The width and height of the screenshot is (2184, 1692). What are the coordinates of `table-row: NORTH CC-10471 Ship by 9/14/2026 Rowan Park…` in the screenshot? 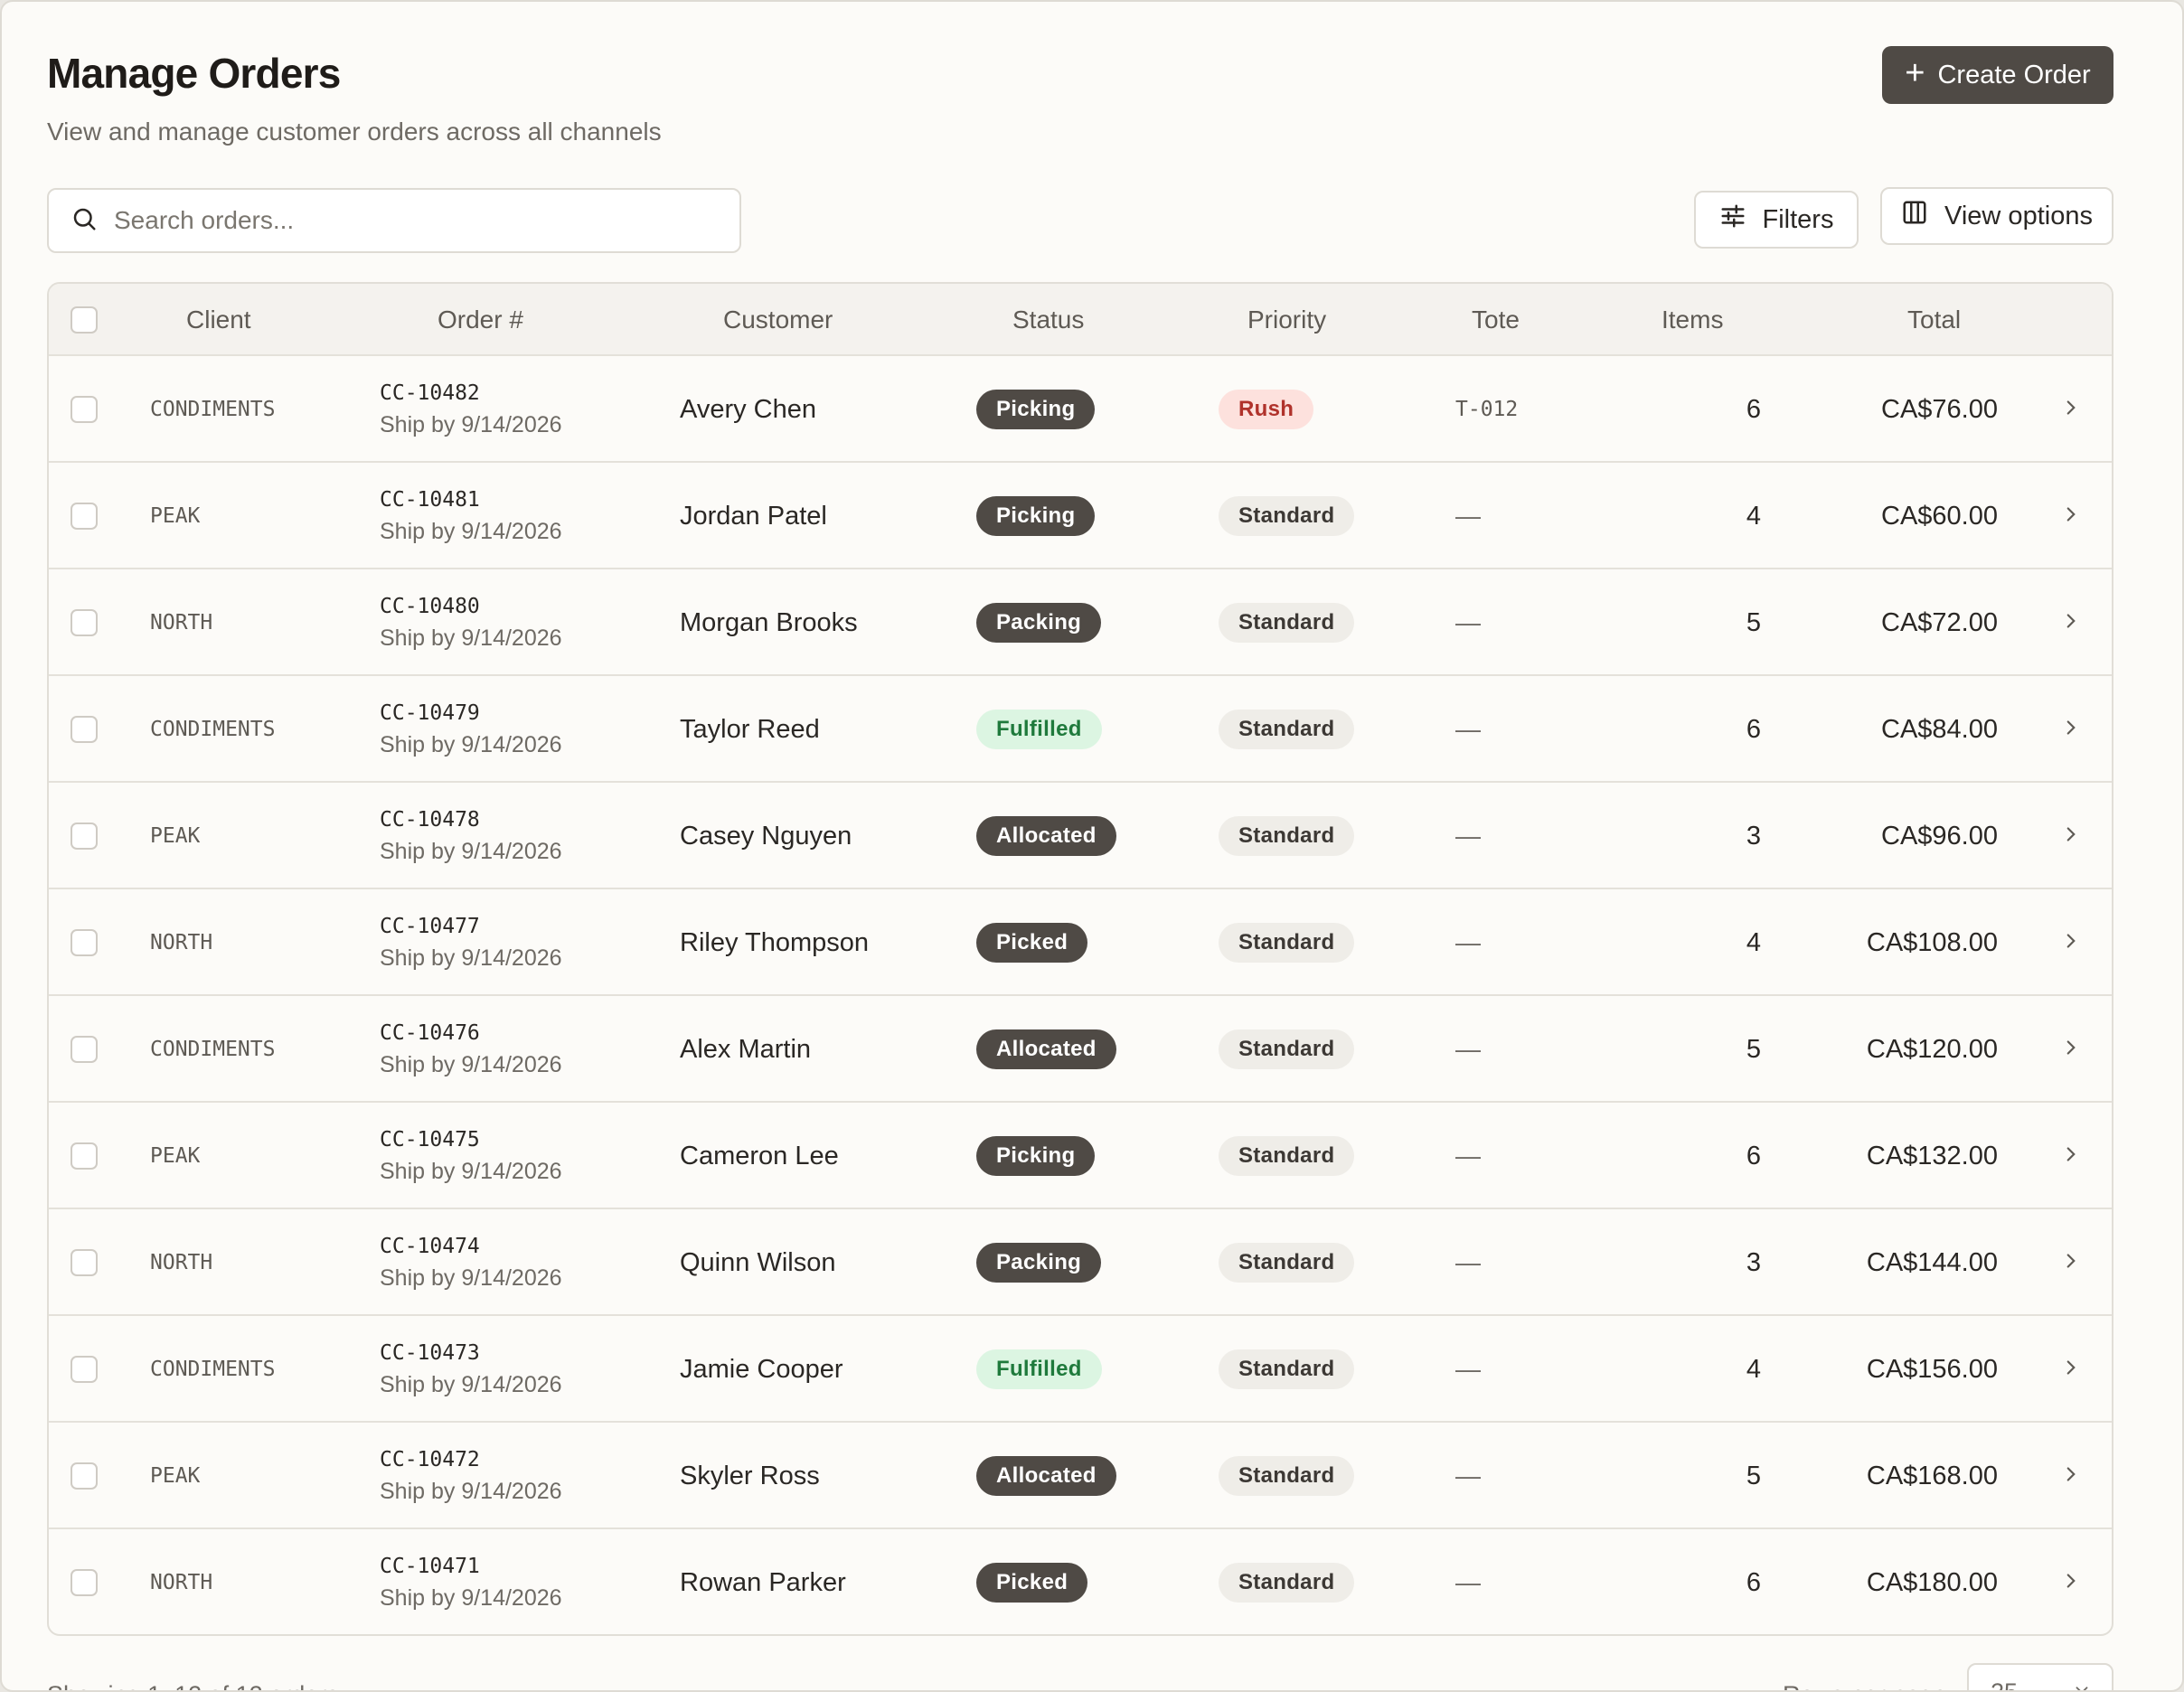 It's located at (1080, 1582).